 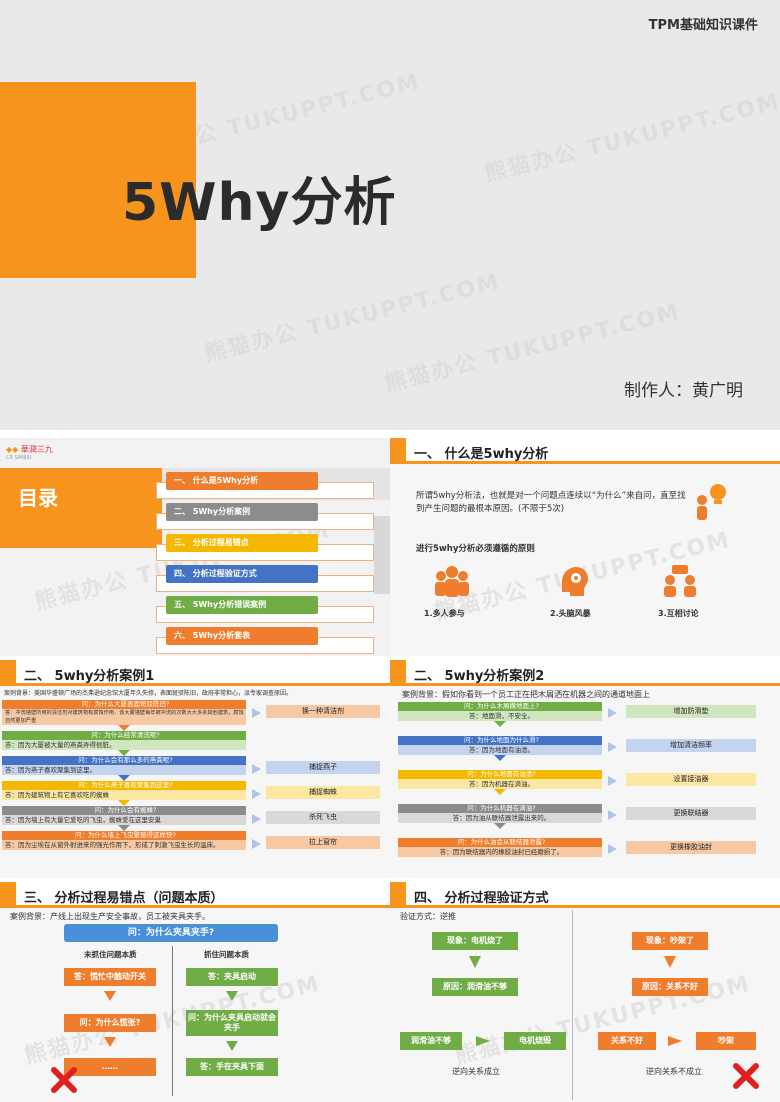 What do you see at coordinates (232, 977) in the screenshot?
I see `answer-box: 答：夹具启动` at bounding box center [232, 977].